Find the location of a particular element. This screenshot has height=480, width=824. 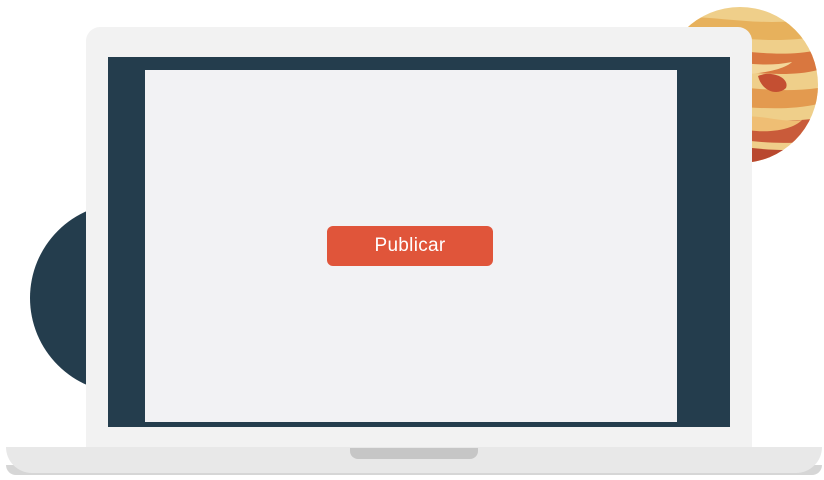

publish-button: Publicar is located at coordinates (410, 246).